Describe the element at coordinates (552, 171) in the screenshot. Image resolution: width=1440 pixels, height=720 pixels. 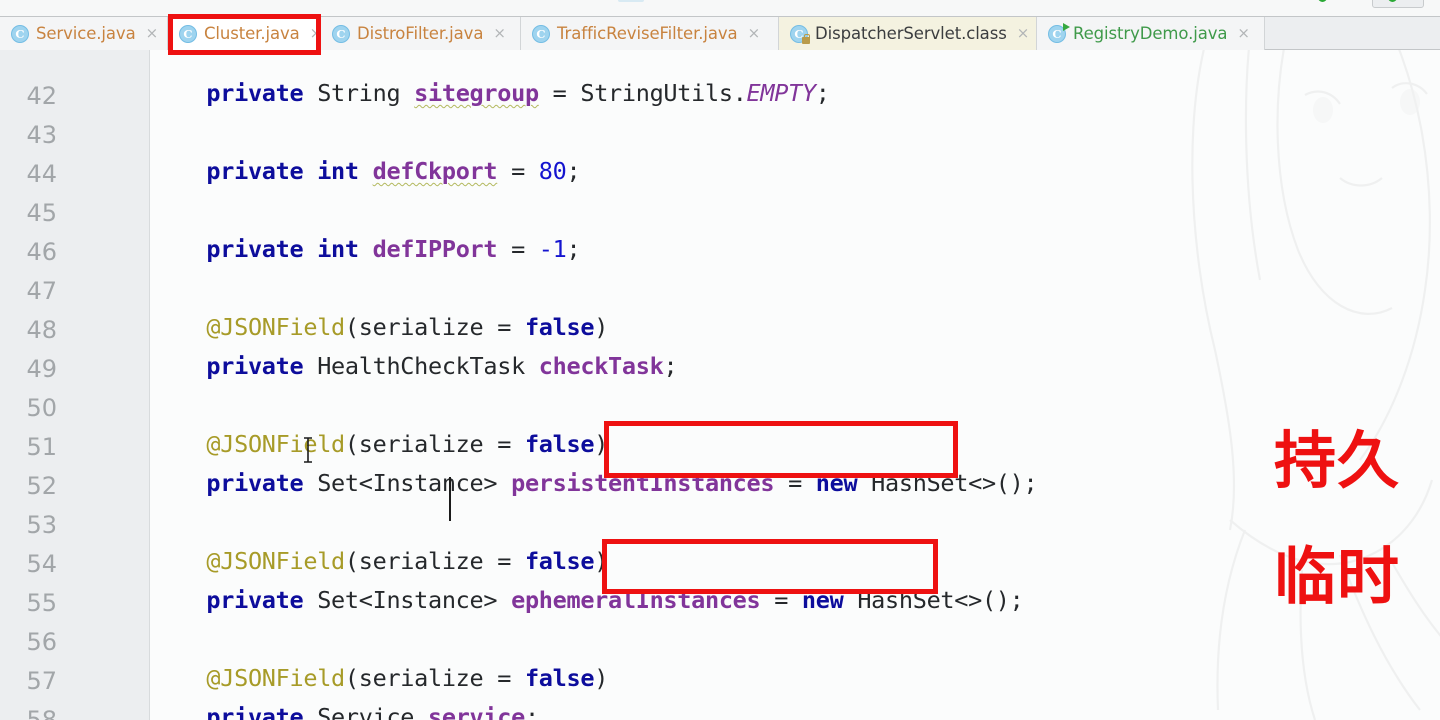
I see `code-token: 80` at that location.